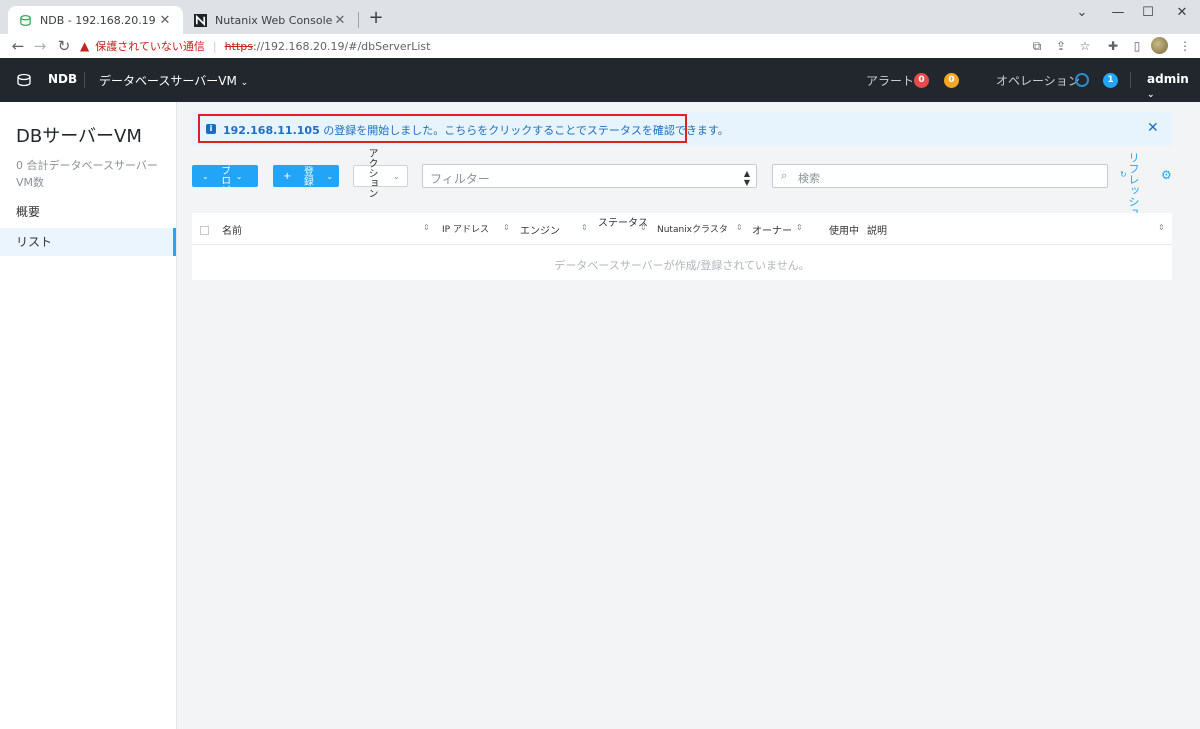 The height and width of the screenshot is (729, 1200). I want to click on select-all-checkbox, so click(204, 230).